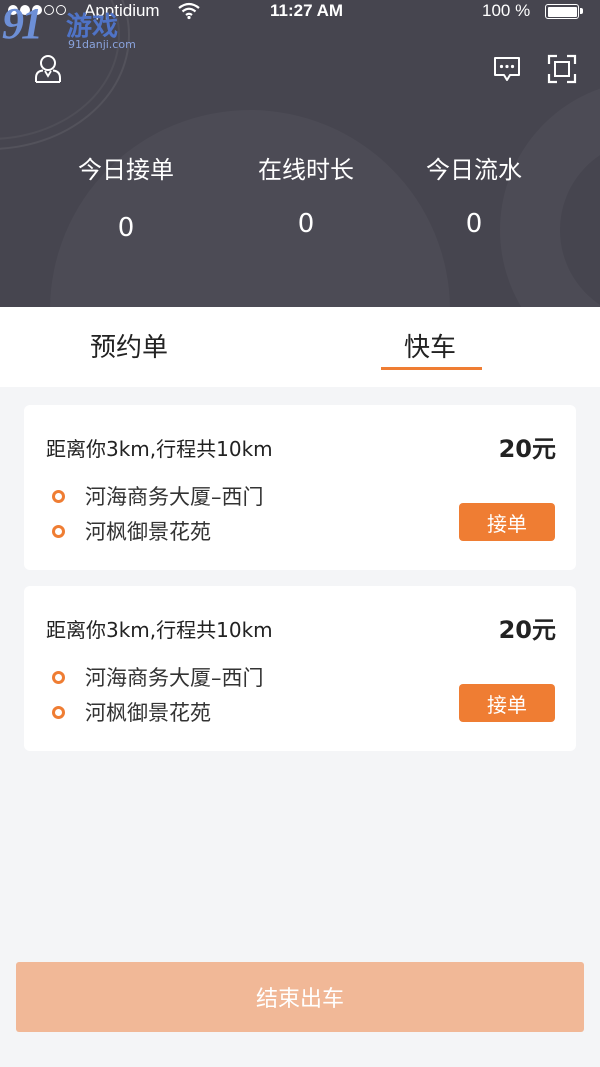 This screenshot has height=1067, width=600. Describe the element at coordinates (562, 11) in the screenshot. I see `battery-icon` at that location.